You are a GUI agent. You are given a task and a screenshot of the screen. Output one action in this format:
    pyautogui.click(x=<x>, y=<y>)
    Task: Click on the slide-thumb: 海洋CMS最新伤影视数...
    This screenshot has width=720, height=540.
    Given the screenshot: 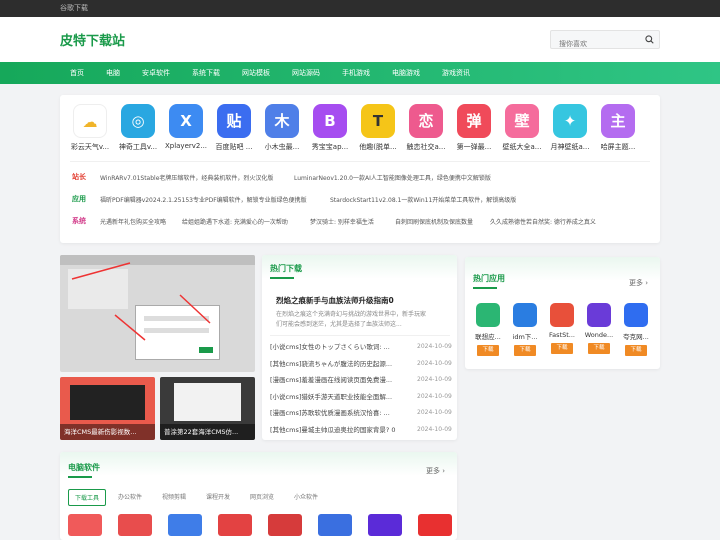 What is the action you would take?
    pyautogui.click(x=107, y=408)
    